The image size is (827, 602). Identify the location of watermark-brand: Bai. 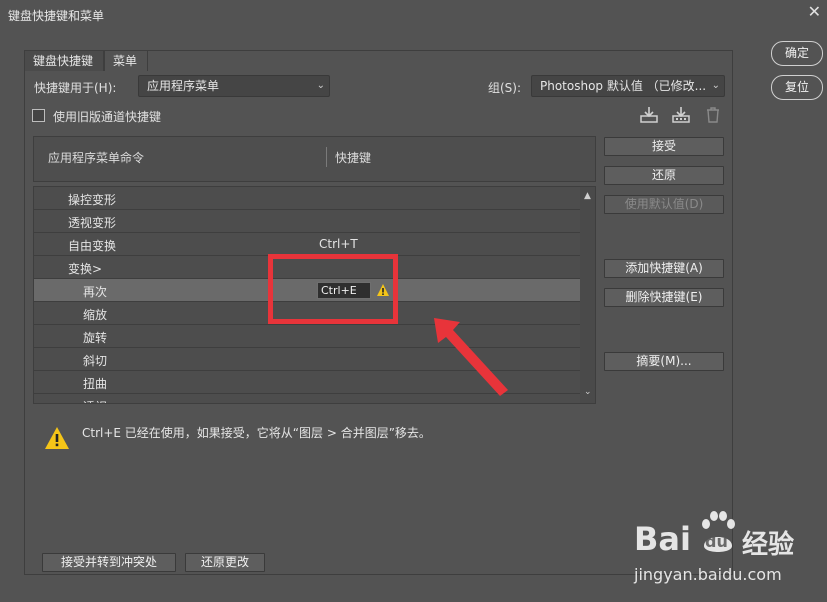
(662, 539).